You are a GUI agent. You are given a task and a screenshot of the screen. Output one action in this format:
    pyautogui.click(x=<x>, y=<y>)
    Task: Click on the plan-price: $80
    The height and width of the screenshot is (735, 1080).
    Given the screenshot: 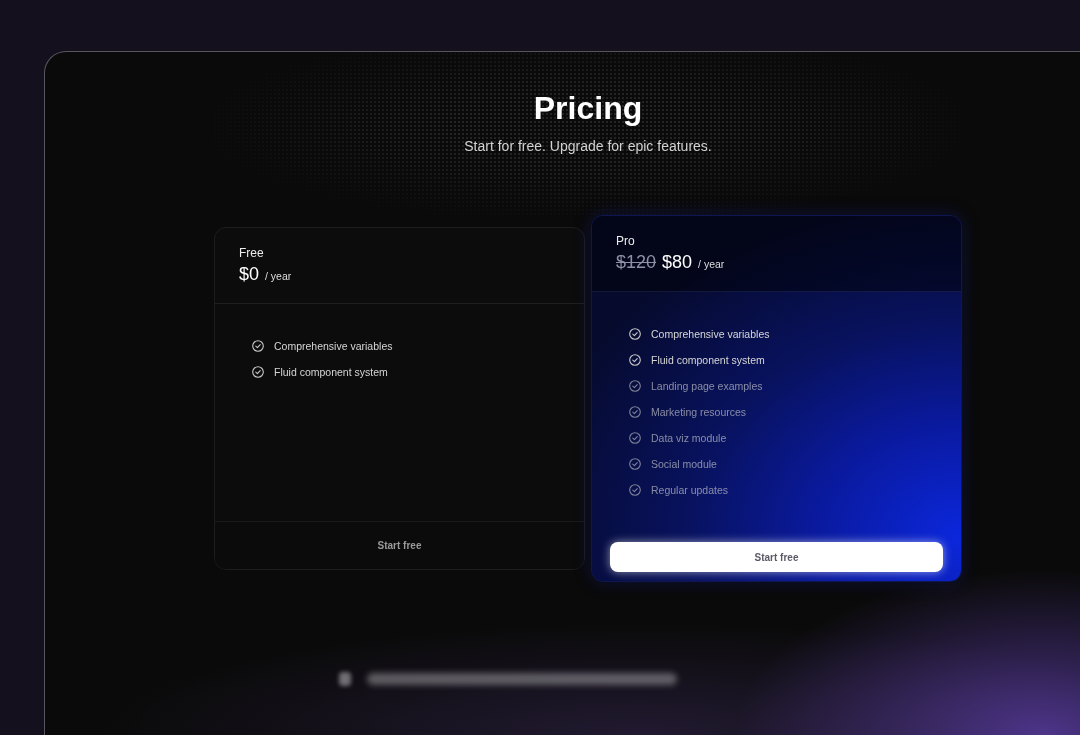 What is the action you would take?
    pyautogui.click(x=677, y=262)
    